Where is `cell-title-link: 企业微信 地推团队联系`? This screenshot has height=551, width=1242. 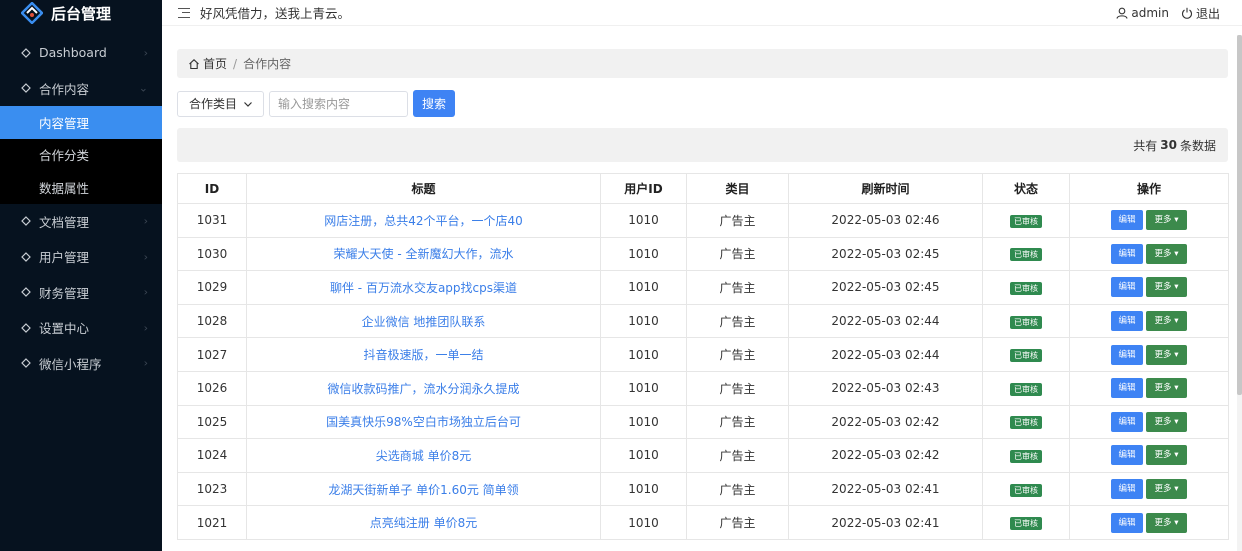
cell-title-link: 企业微信 地推团队联系 is located at coordinates (423, 321).